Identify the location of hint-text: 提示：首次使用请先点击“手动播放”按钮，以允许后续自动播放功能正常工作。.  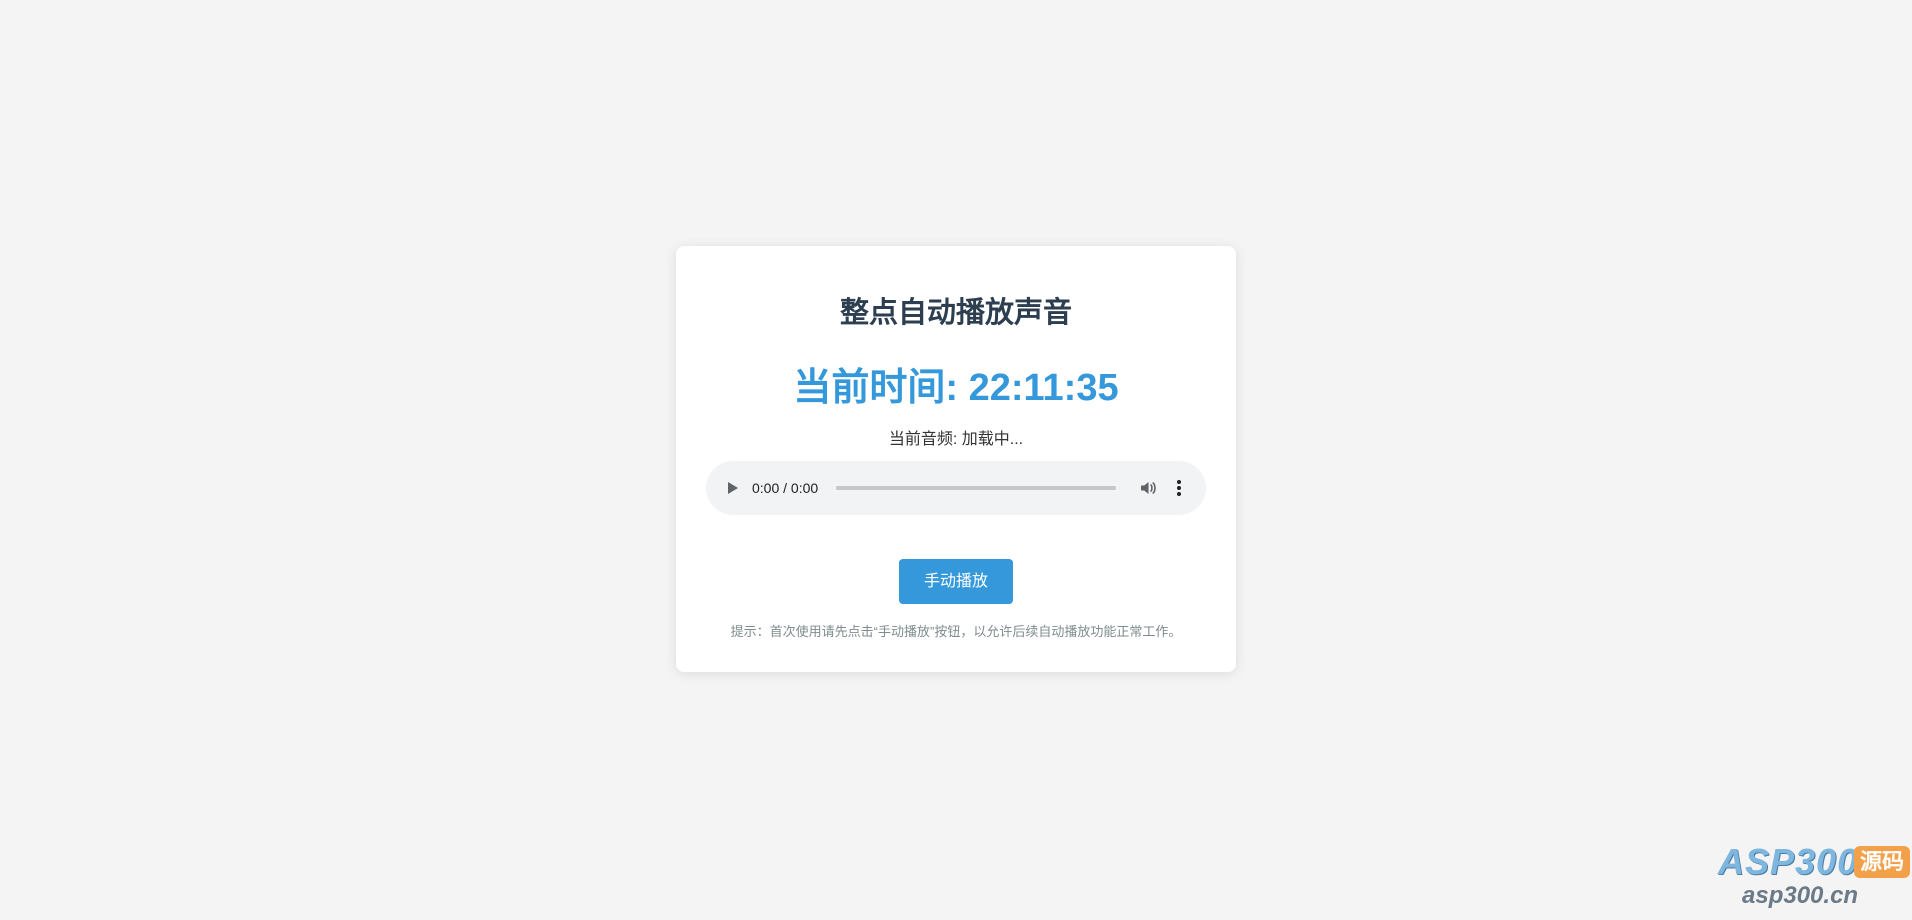
(956, 631).